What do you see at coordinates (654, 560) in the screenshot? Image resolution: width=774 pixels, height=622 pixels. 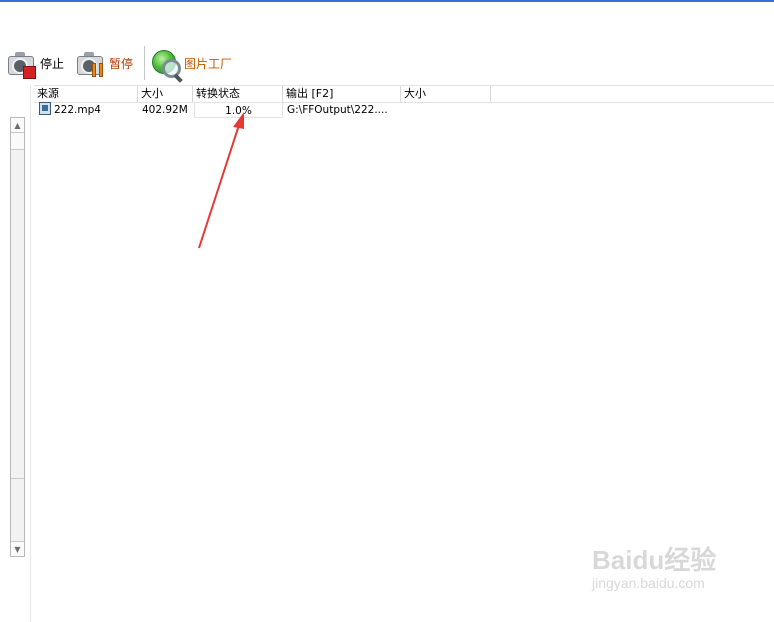 I see `watermark-main-text: Baidu经验` at bounding box center [654, 560].